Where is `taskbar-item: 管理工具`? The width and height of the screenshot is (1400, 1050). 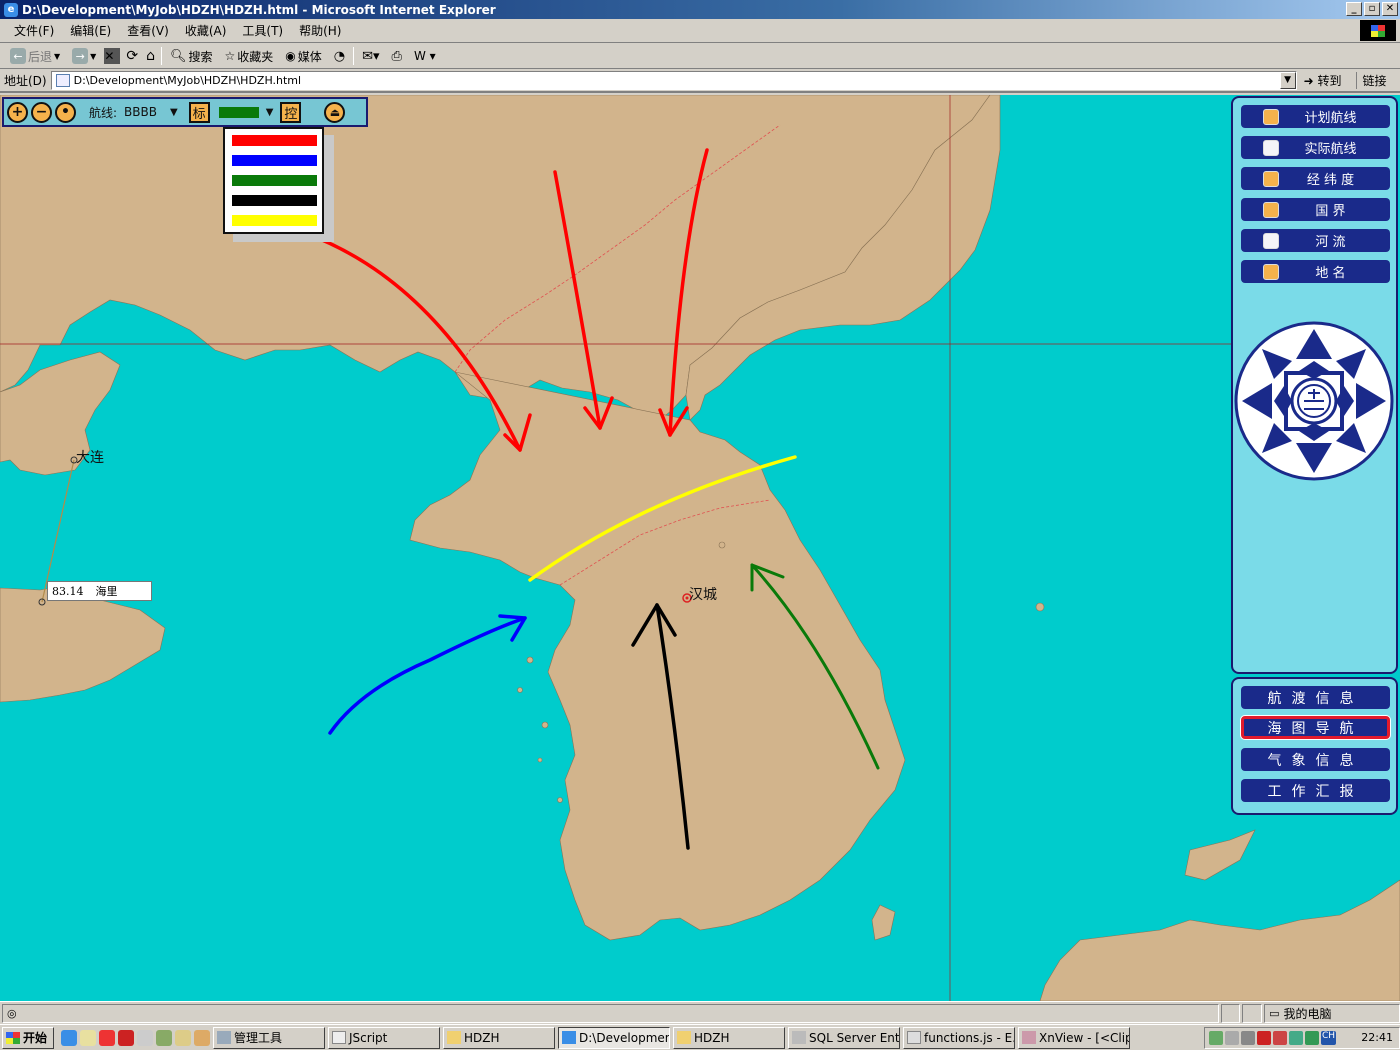
taskbar-item: 管理工具 is located at coordinates (269, 1037).